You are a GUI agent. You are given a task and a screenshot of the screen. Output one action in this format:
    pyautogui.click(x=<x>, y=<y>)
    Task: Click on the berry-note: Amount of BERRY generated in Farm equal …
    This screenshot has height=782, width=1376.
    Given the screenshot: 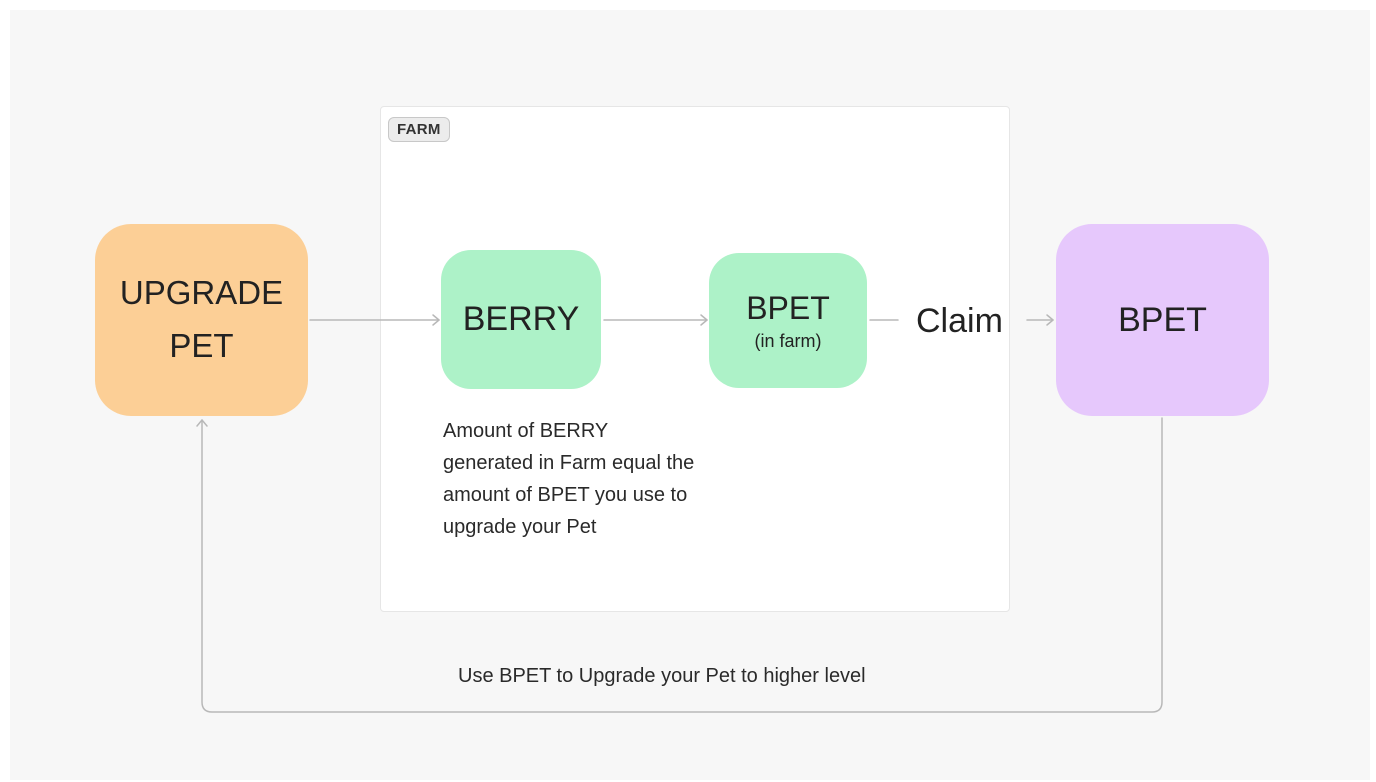 What is the action you would take?
    pyautogui.click(x=569, y=479)
    